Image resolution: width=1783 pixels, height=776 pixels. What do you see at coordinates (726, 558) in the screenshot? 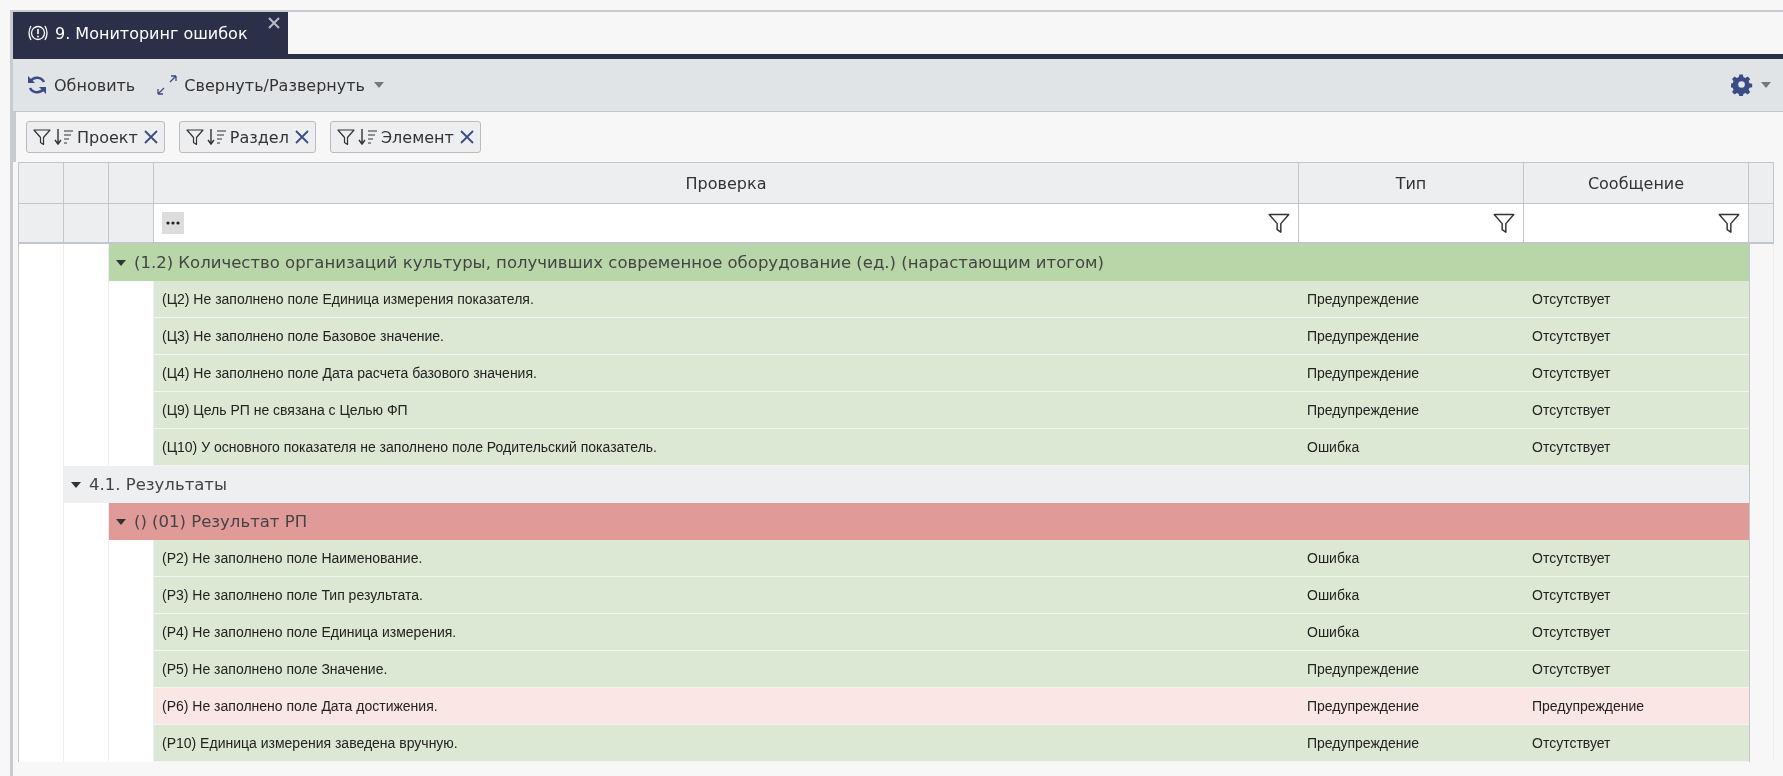
I see `table-cell: (Р2) Не заполнено поле Наименование.` at bounding box center [726, 558].